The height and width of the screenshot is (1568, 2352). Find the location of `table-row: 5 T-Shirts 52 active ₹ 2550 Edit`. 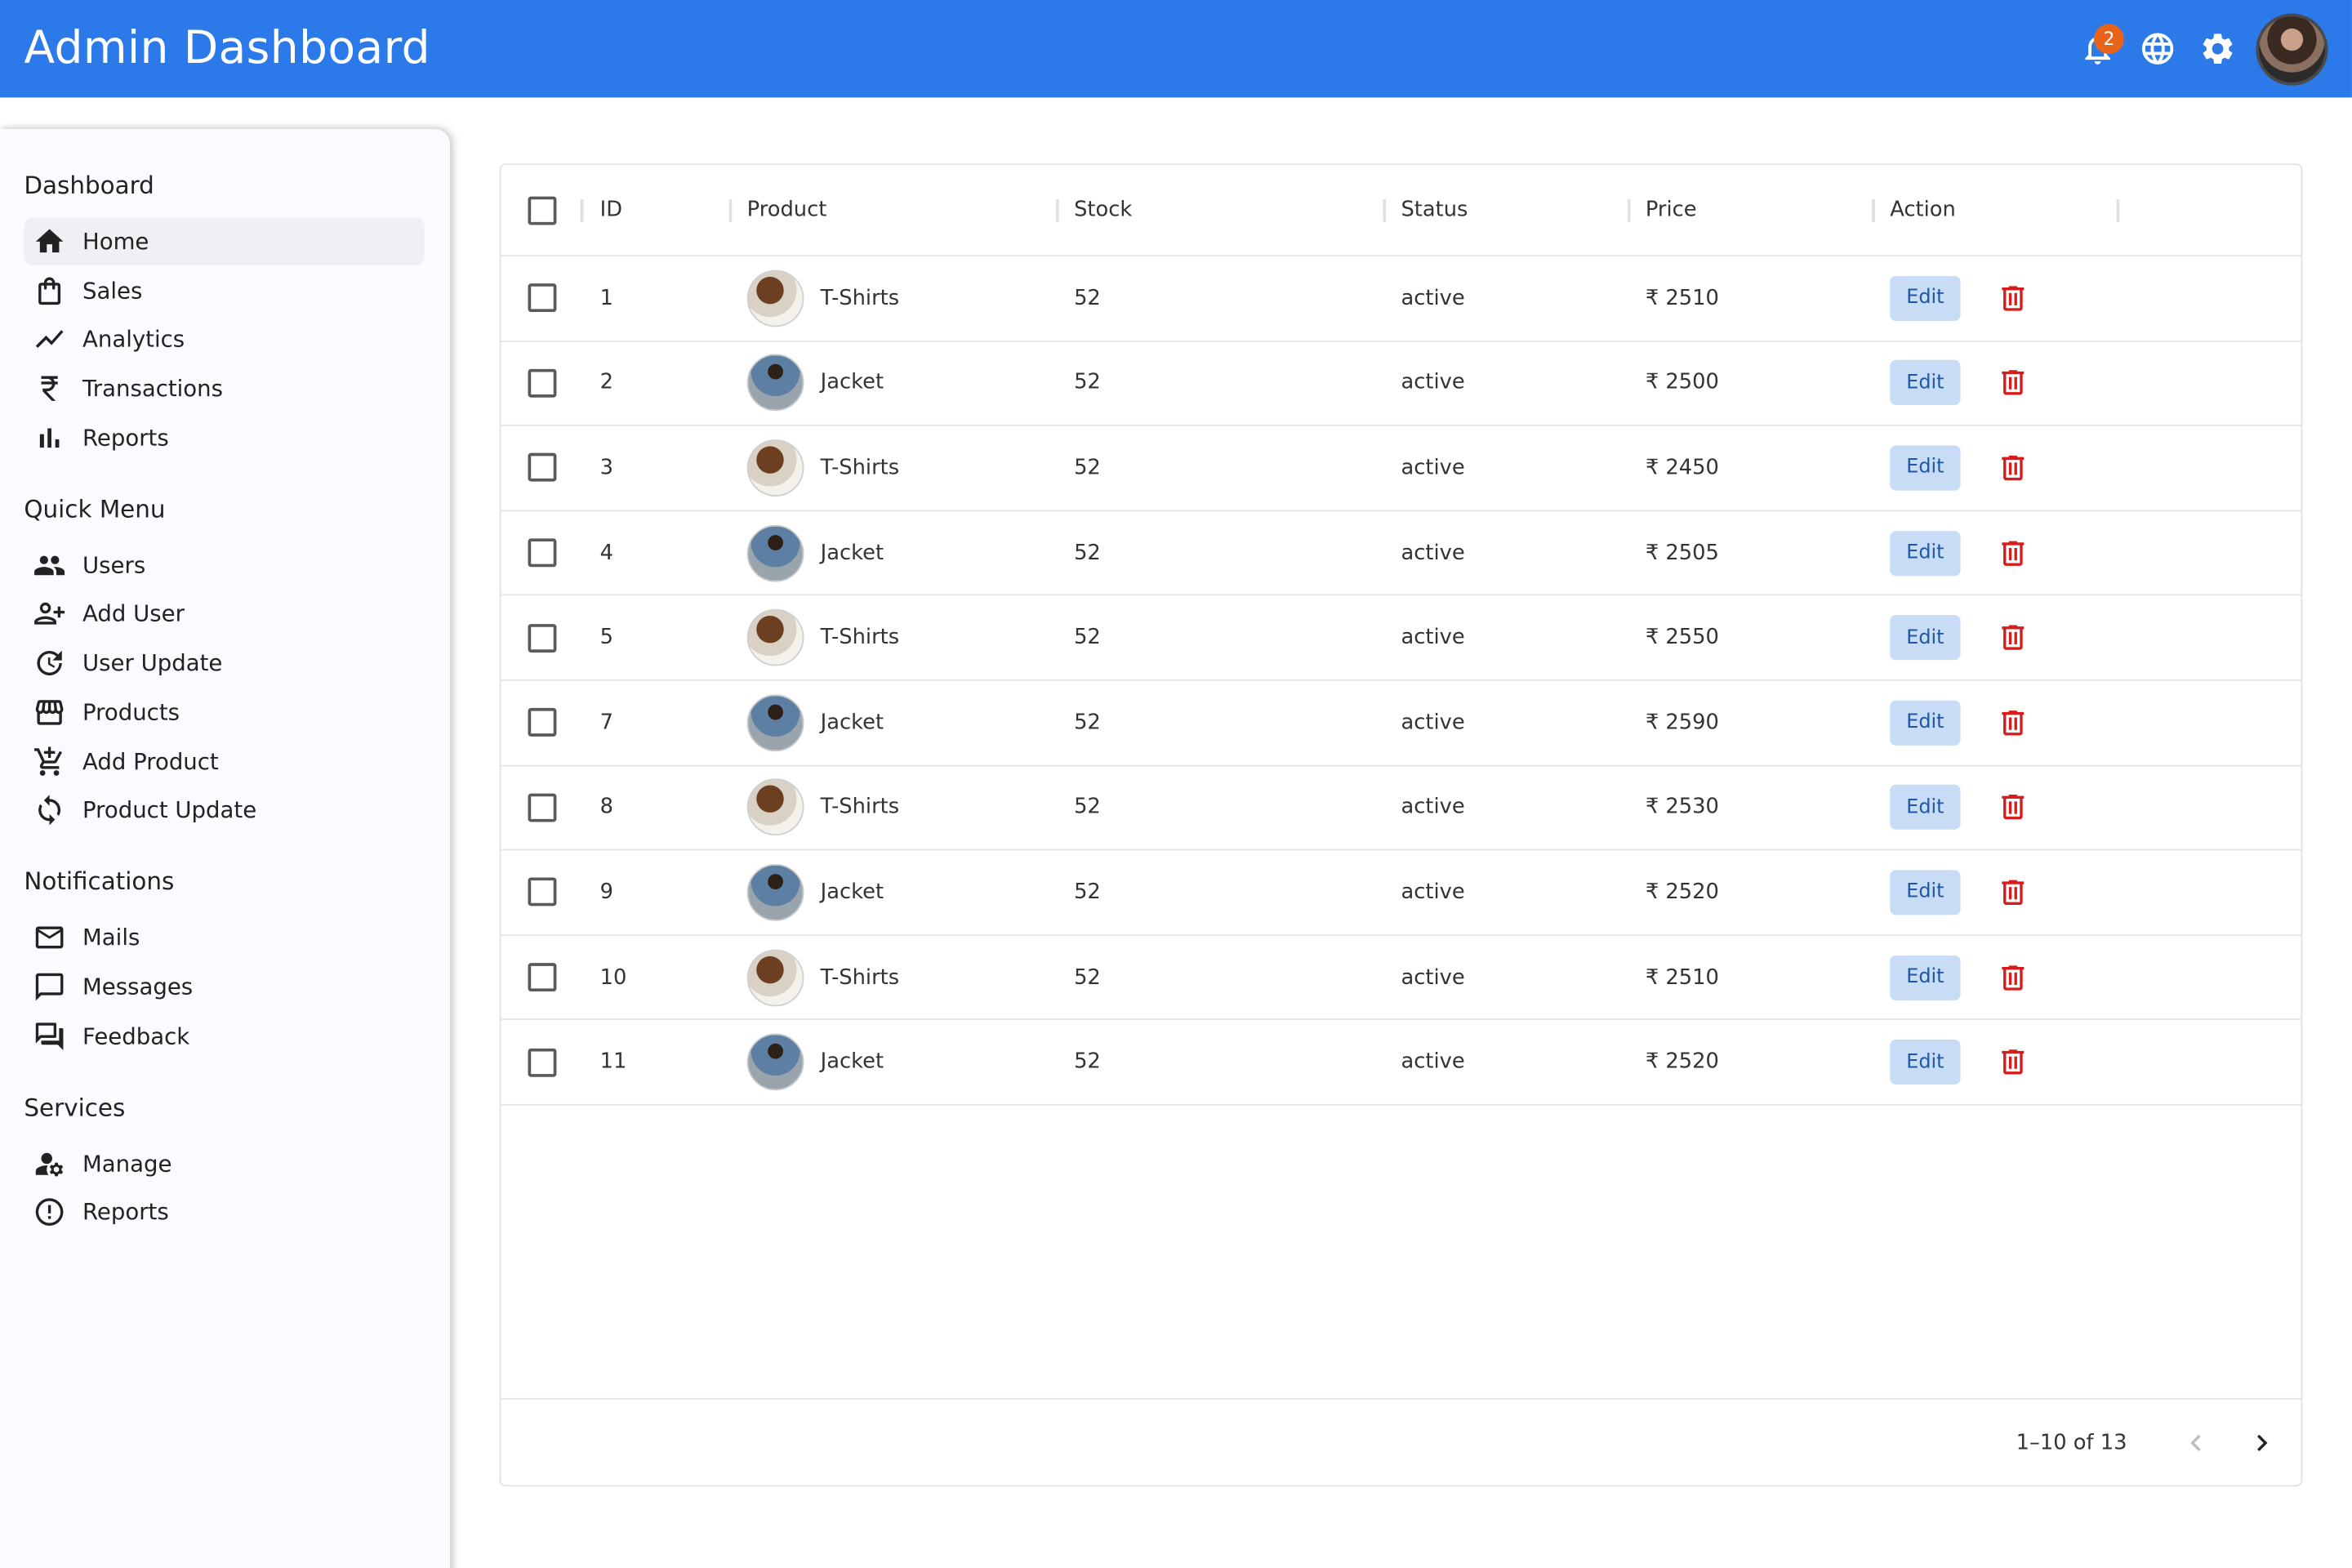

table-row: 5 T-Shirts 52 active ₹ 2550 Edit is located at coordinates (1401, 638).